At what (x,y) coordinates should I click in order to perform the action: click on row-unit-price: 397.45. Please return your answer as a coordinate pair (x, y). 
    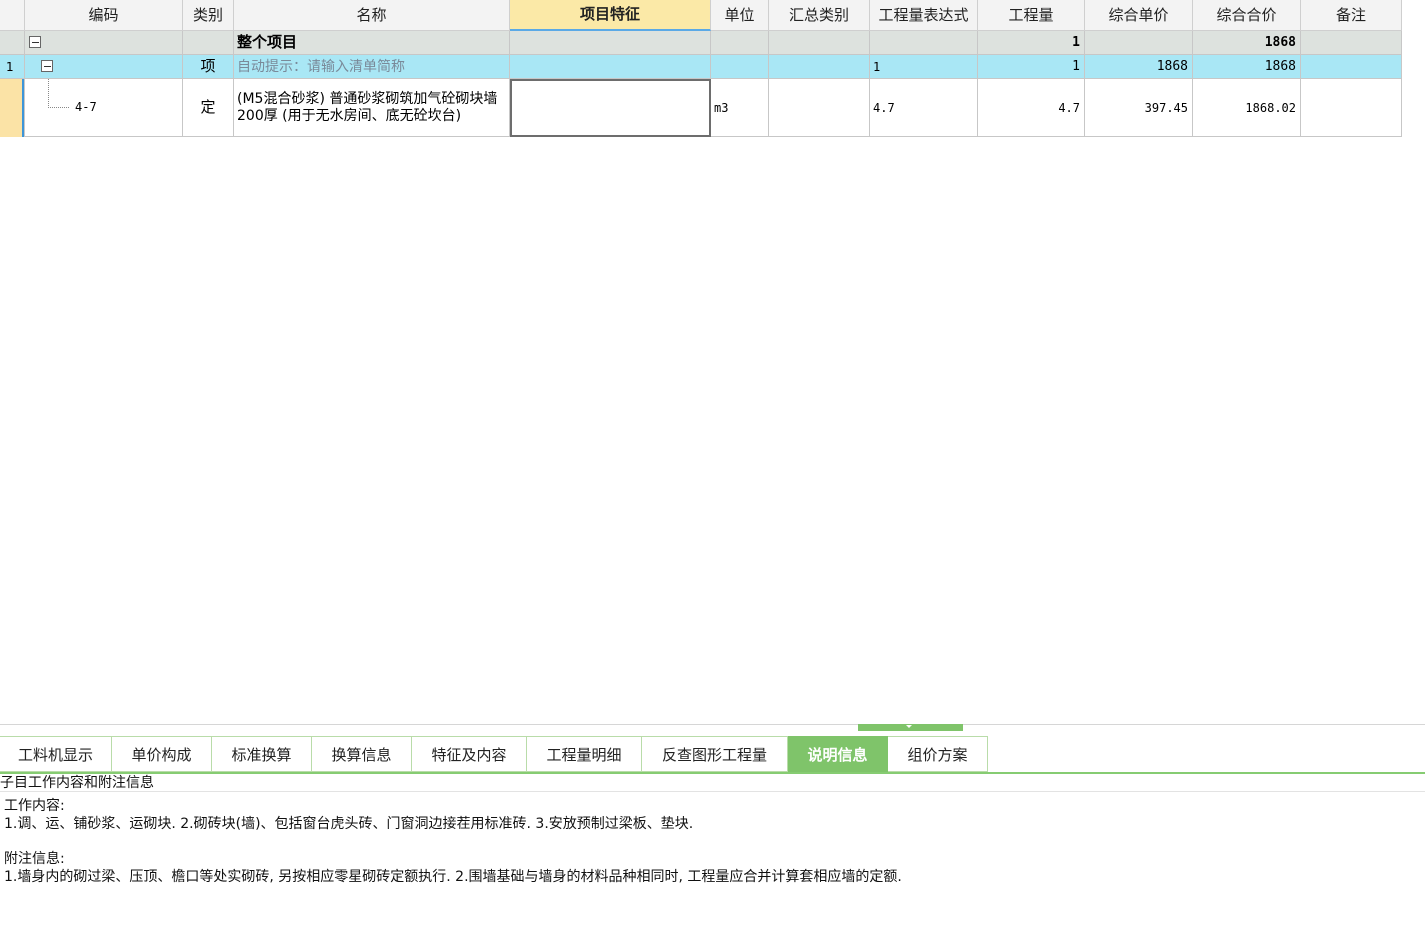
    Looking at the image, I should click on (1139, 108).